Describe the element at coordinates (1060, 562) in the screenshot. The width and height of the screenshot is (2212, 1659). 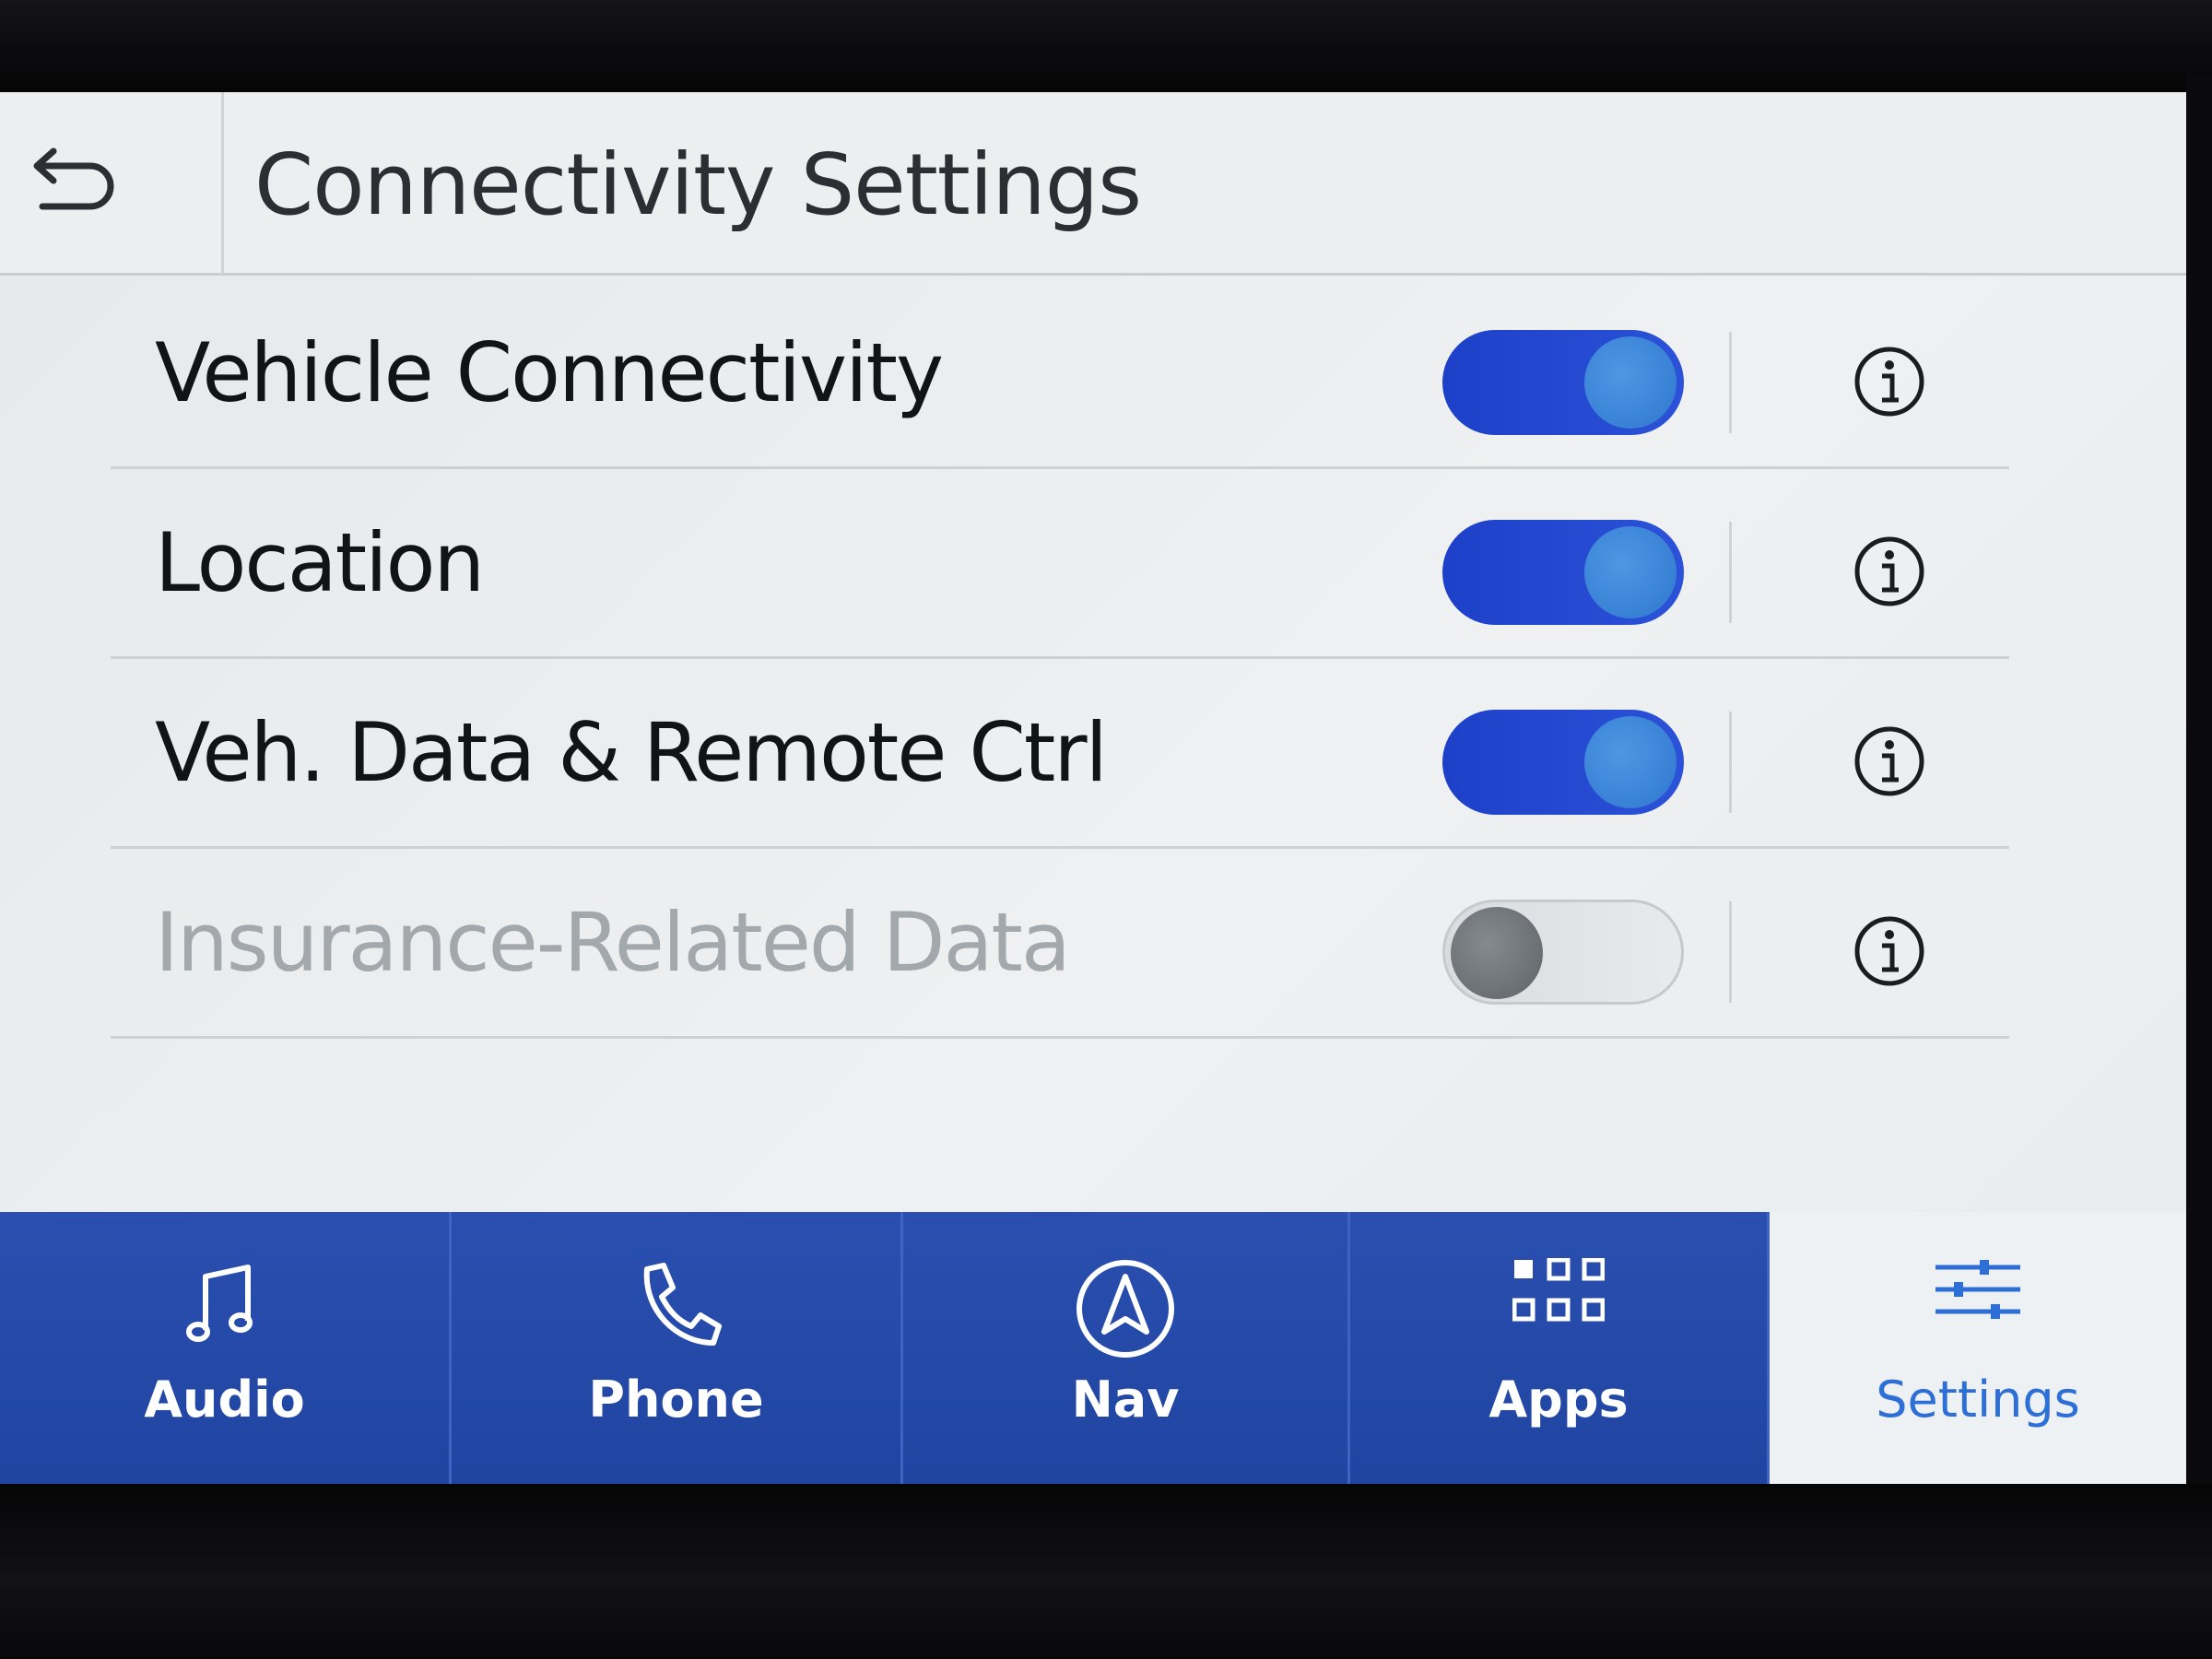
I see `setting-row-location: Location` at that location.